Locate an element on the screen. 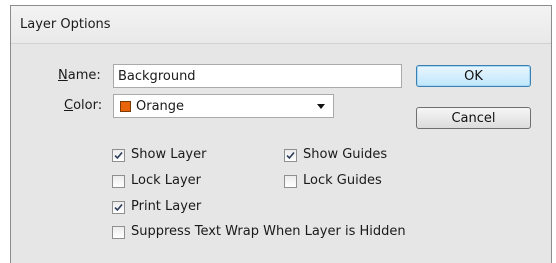 This screenshot has height=263, width=556. suppress-text-wrap-label: Suppress Text Wrap When Layer is Hidden is located at coordinates (268, 231).